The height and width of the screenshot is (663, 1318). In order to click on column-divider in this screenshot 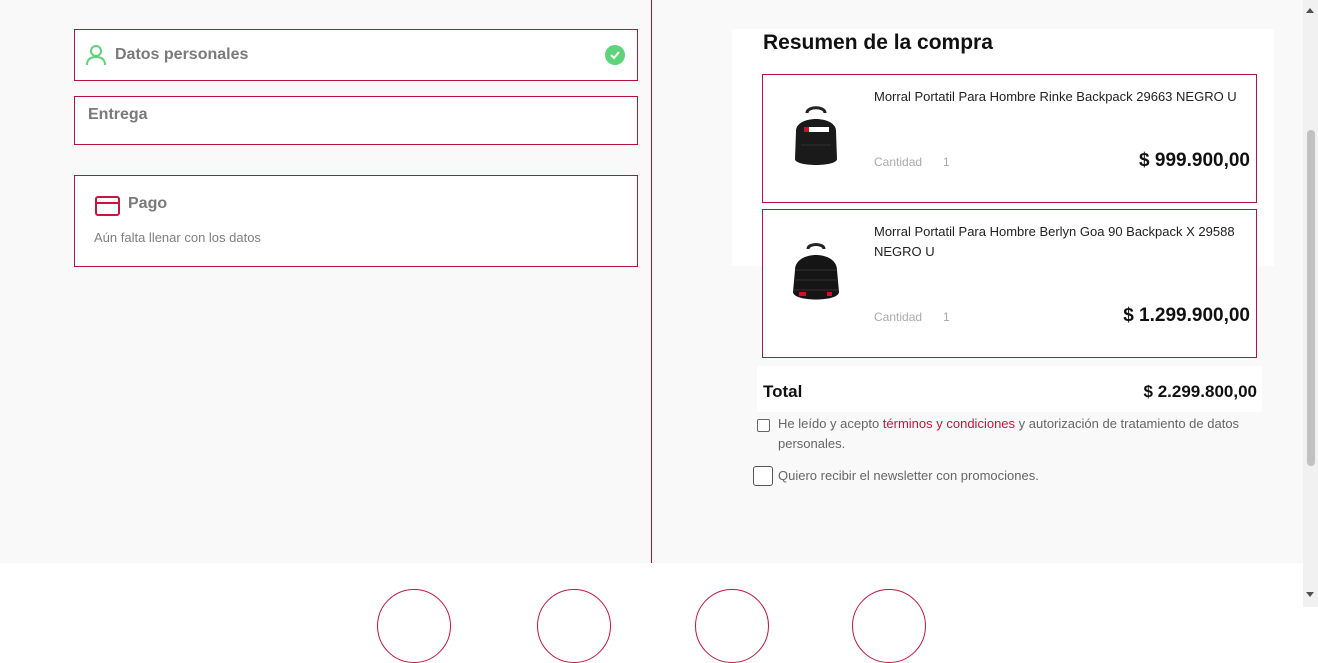, I will do `click(651, 281)`.